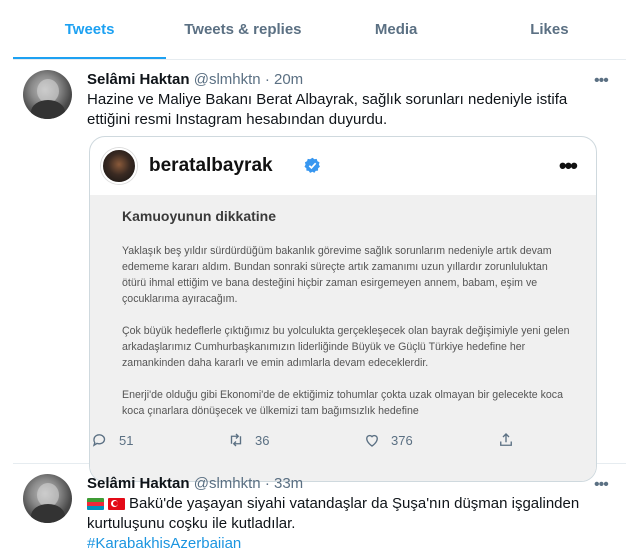 This screenshot has height=548, width=626. Describe the element at coordinates (262, 440) in the screenshot. I see `retweet-count: 36` at that location.